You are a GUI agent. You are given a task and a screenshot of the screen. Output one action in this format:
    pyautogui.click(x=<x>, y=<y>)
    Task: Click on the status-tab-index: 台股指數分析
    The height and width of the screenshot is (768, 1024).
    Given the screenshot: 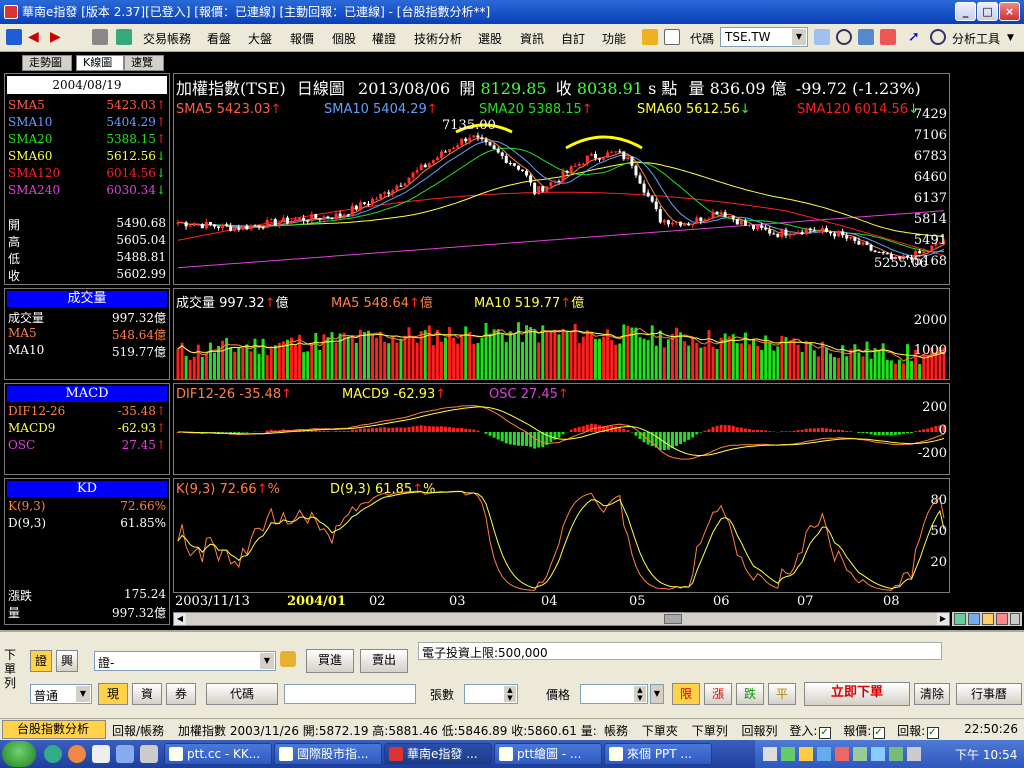 What is the action you would take?
    pyautogui.click(x=54, y=729)
    